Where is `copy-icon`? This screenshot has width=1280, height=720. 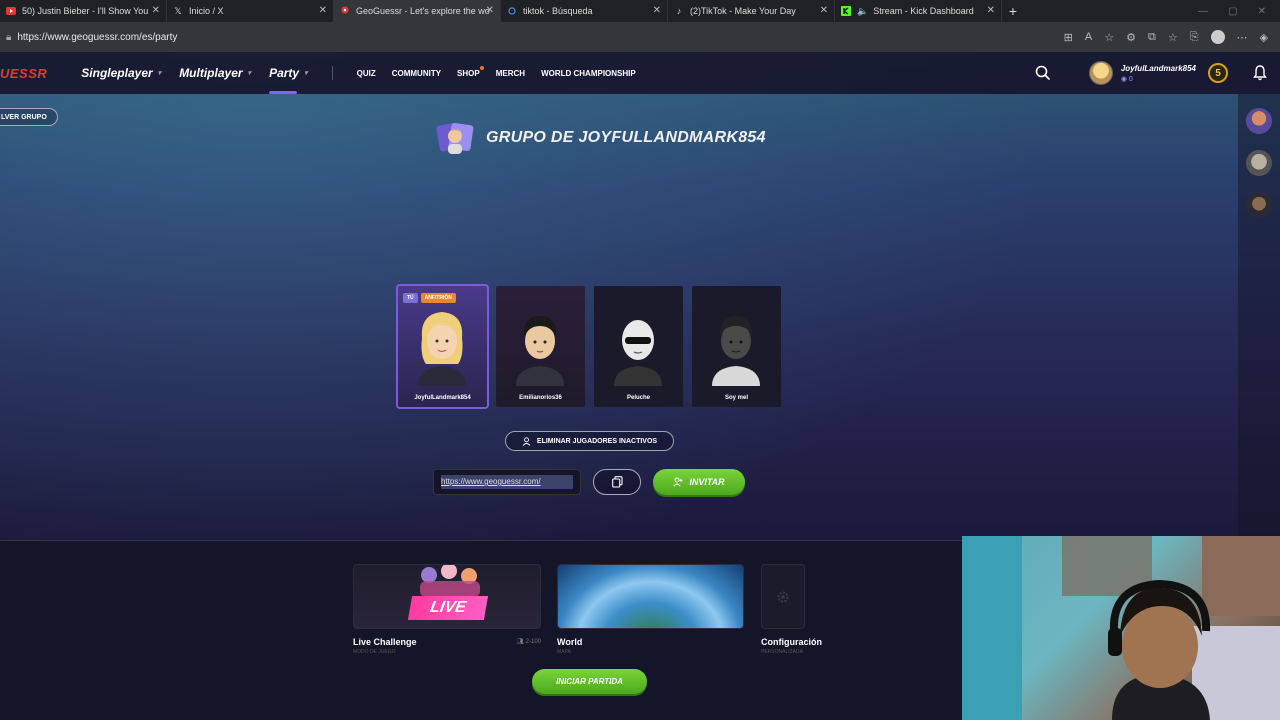
copy-icon is located at coordinates (617, 482).